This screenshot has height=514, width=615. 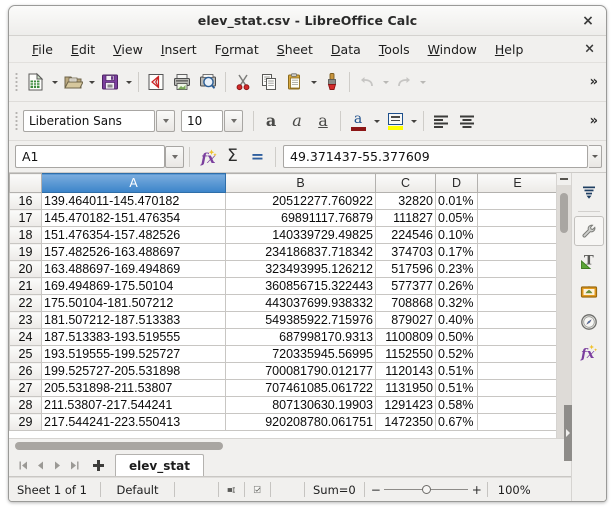 What do you see at coordinates (385, 82) in the screenshot?
I see `undo-dropdown-arrow` at bounding box center [385, 82].